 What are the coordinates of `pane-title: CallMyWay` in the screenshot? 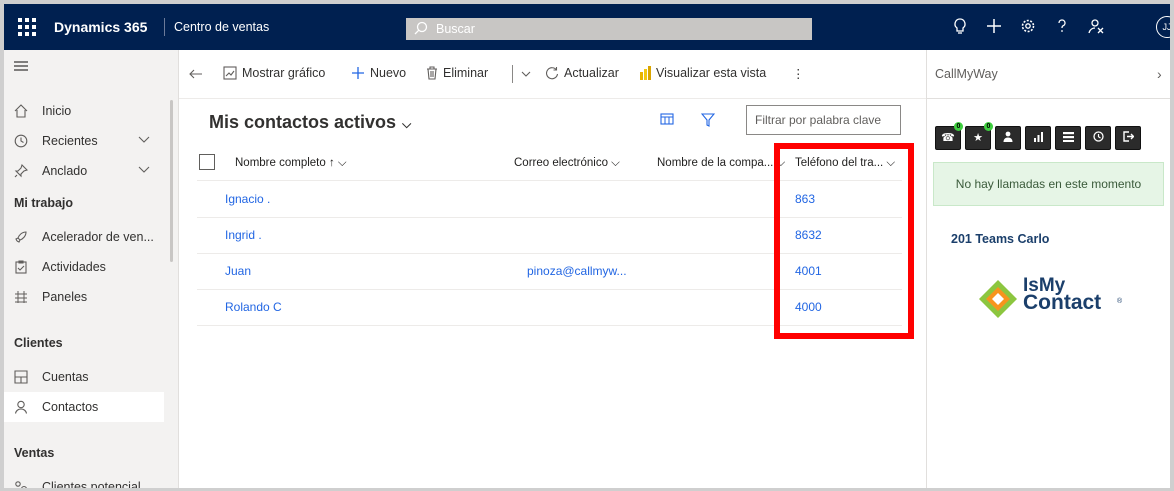 It's located at (966, 74).